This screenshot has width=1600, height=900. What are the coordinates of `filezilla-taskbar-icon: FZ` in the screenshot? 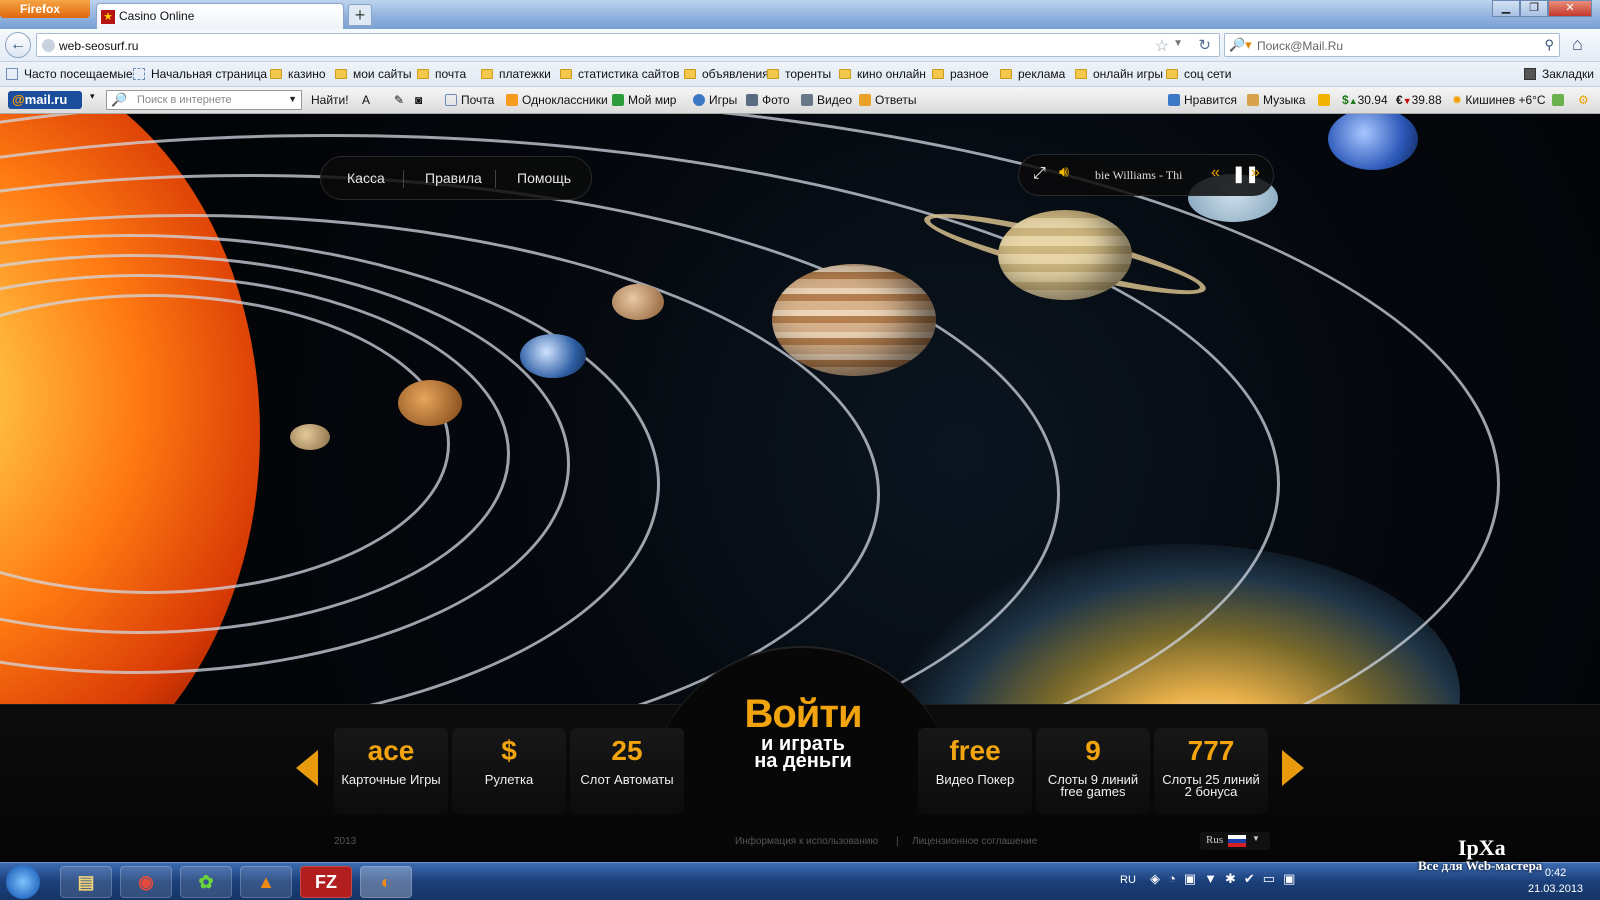 It's located at (326, 882).